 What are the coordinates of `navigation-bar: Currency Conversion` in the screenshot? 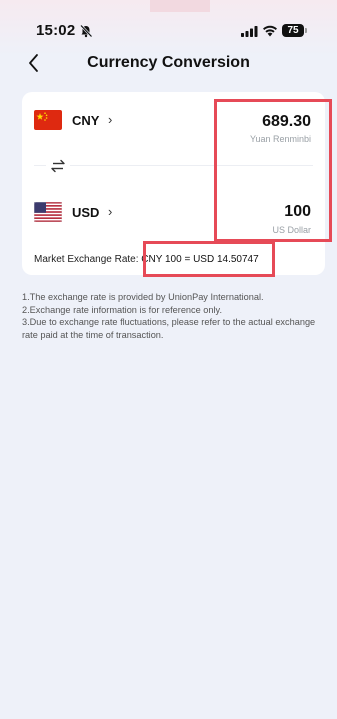 It's located at (168, 63).